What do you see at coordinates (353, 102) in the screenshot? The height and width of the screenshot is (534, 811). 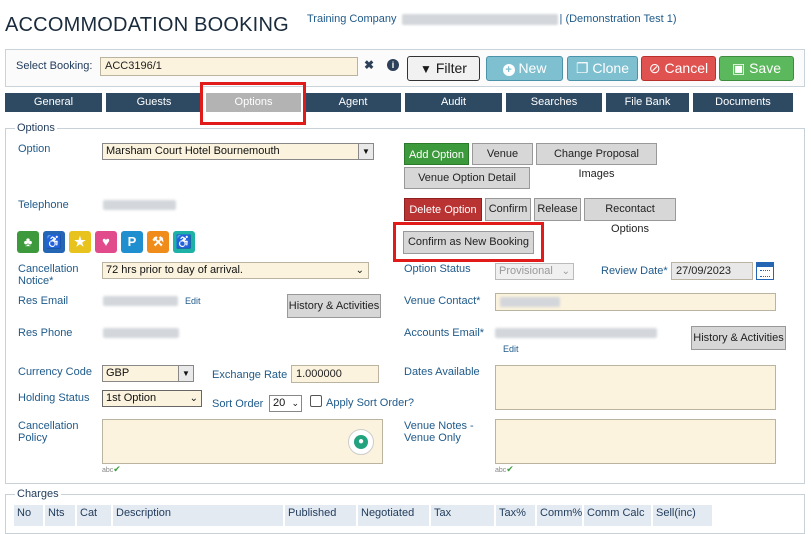 I see `tab-agent: Agent` at bounding box center [353, 102].